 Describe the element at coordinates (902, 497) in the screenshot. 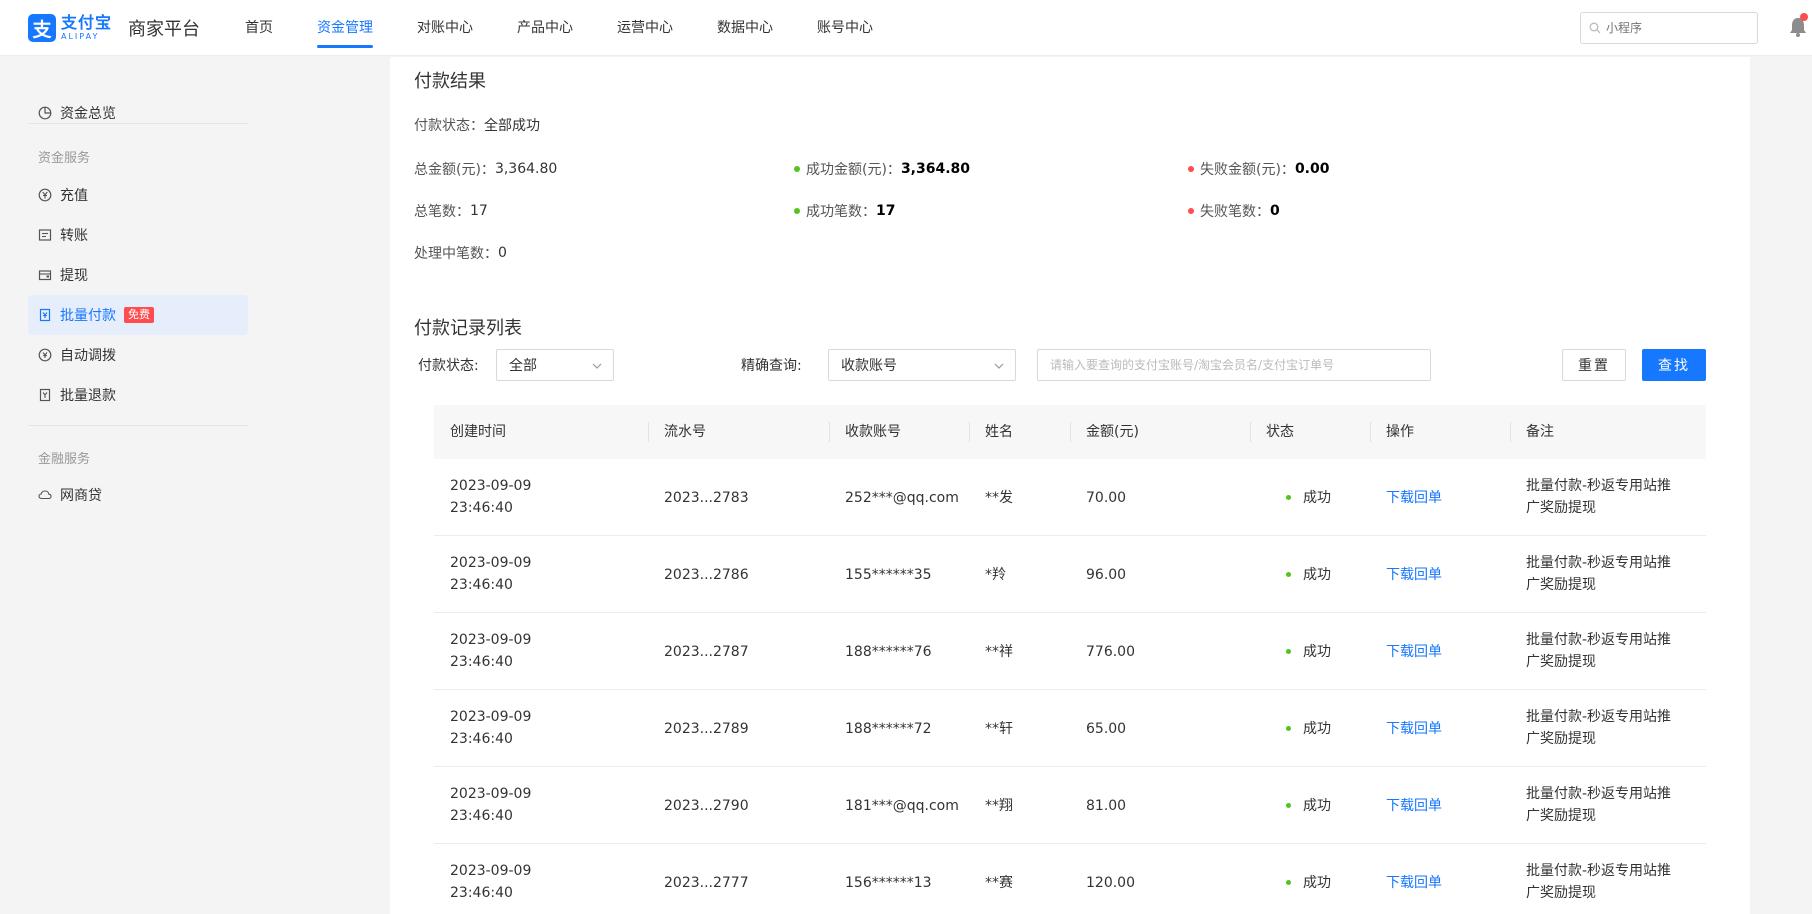

I see `row-account: 252***@qq.com` at that location.